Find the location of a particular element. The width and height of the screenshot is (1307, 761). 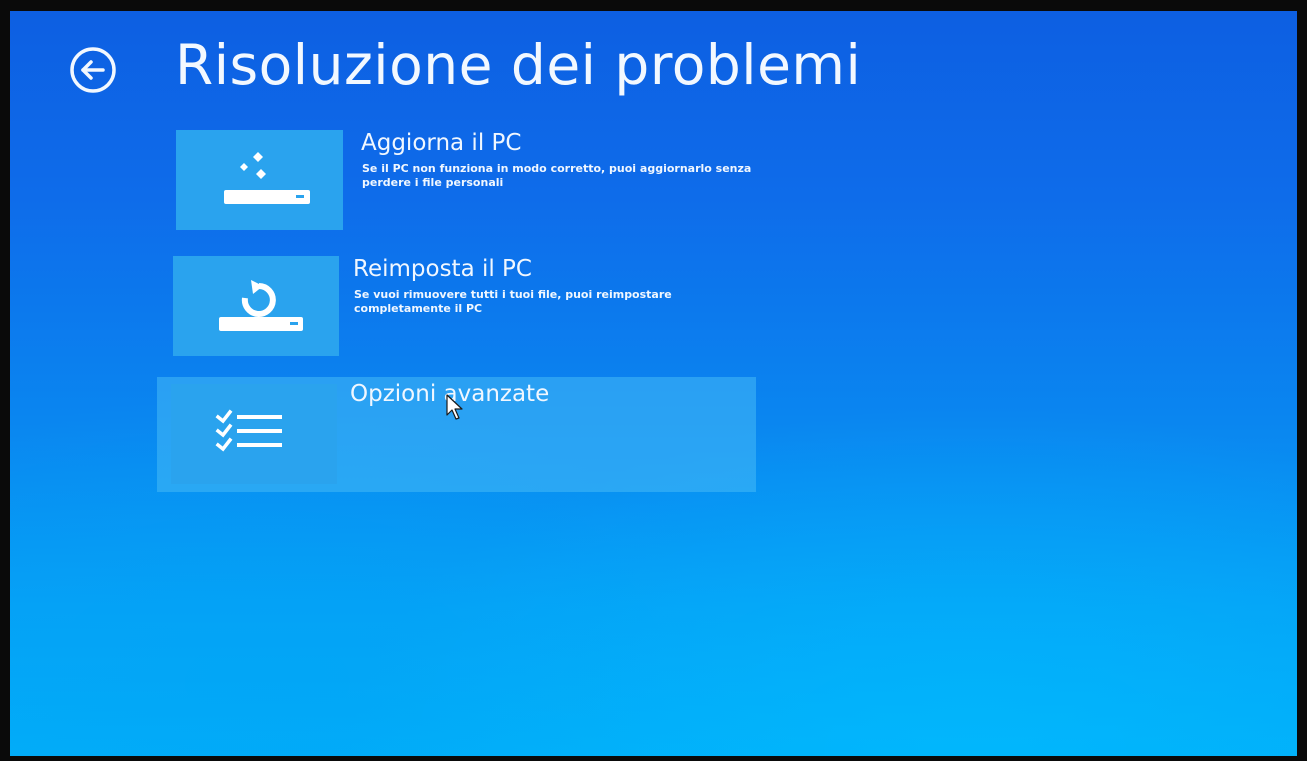

page-title: Risoluzione dei problemi is located at coordinates (518, 65).